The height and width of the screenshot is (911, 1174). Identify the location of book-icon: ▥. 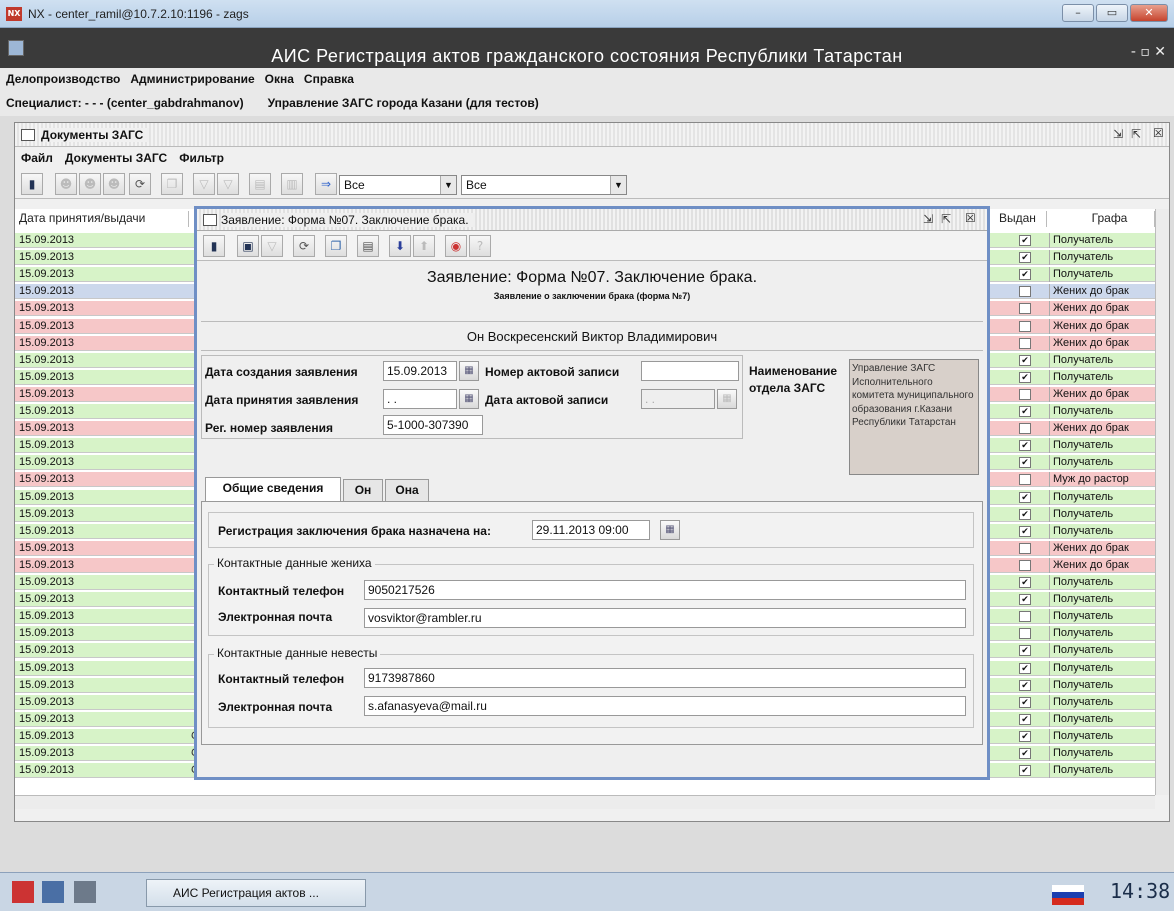
(292, 184).